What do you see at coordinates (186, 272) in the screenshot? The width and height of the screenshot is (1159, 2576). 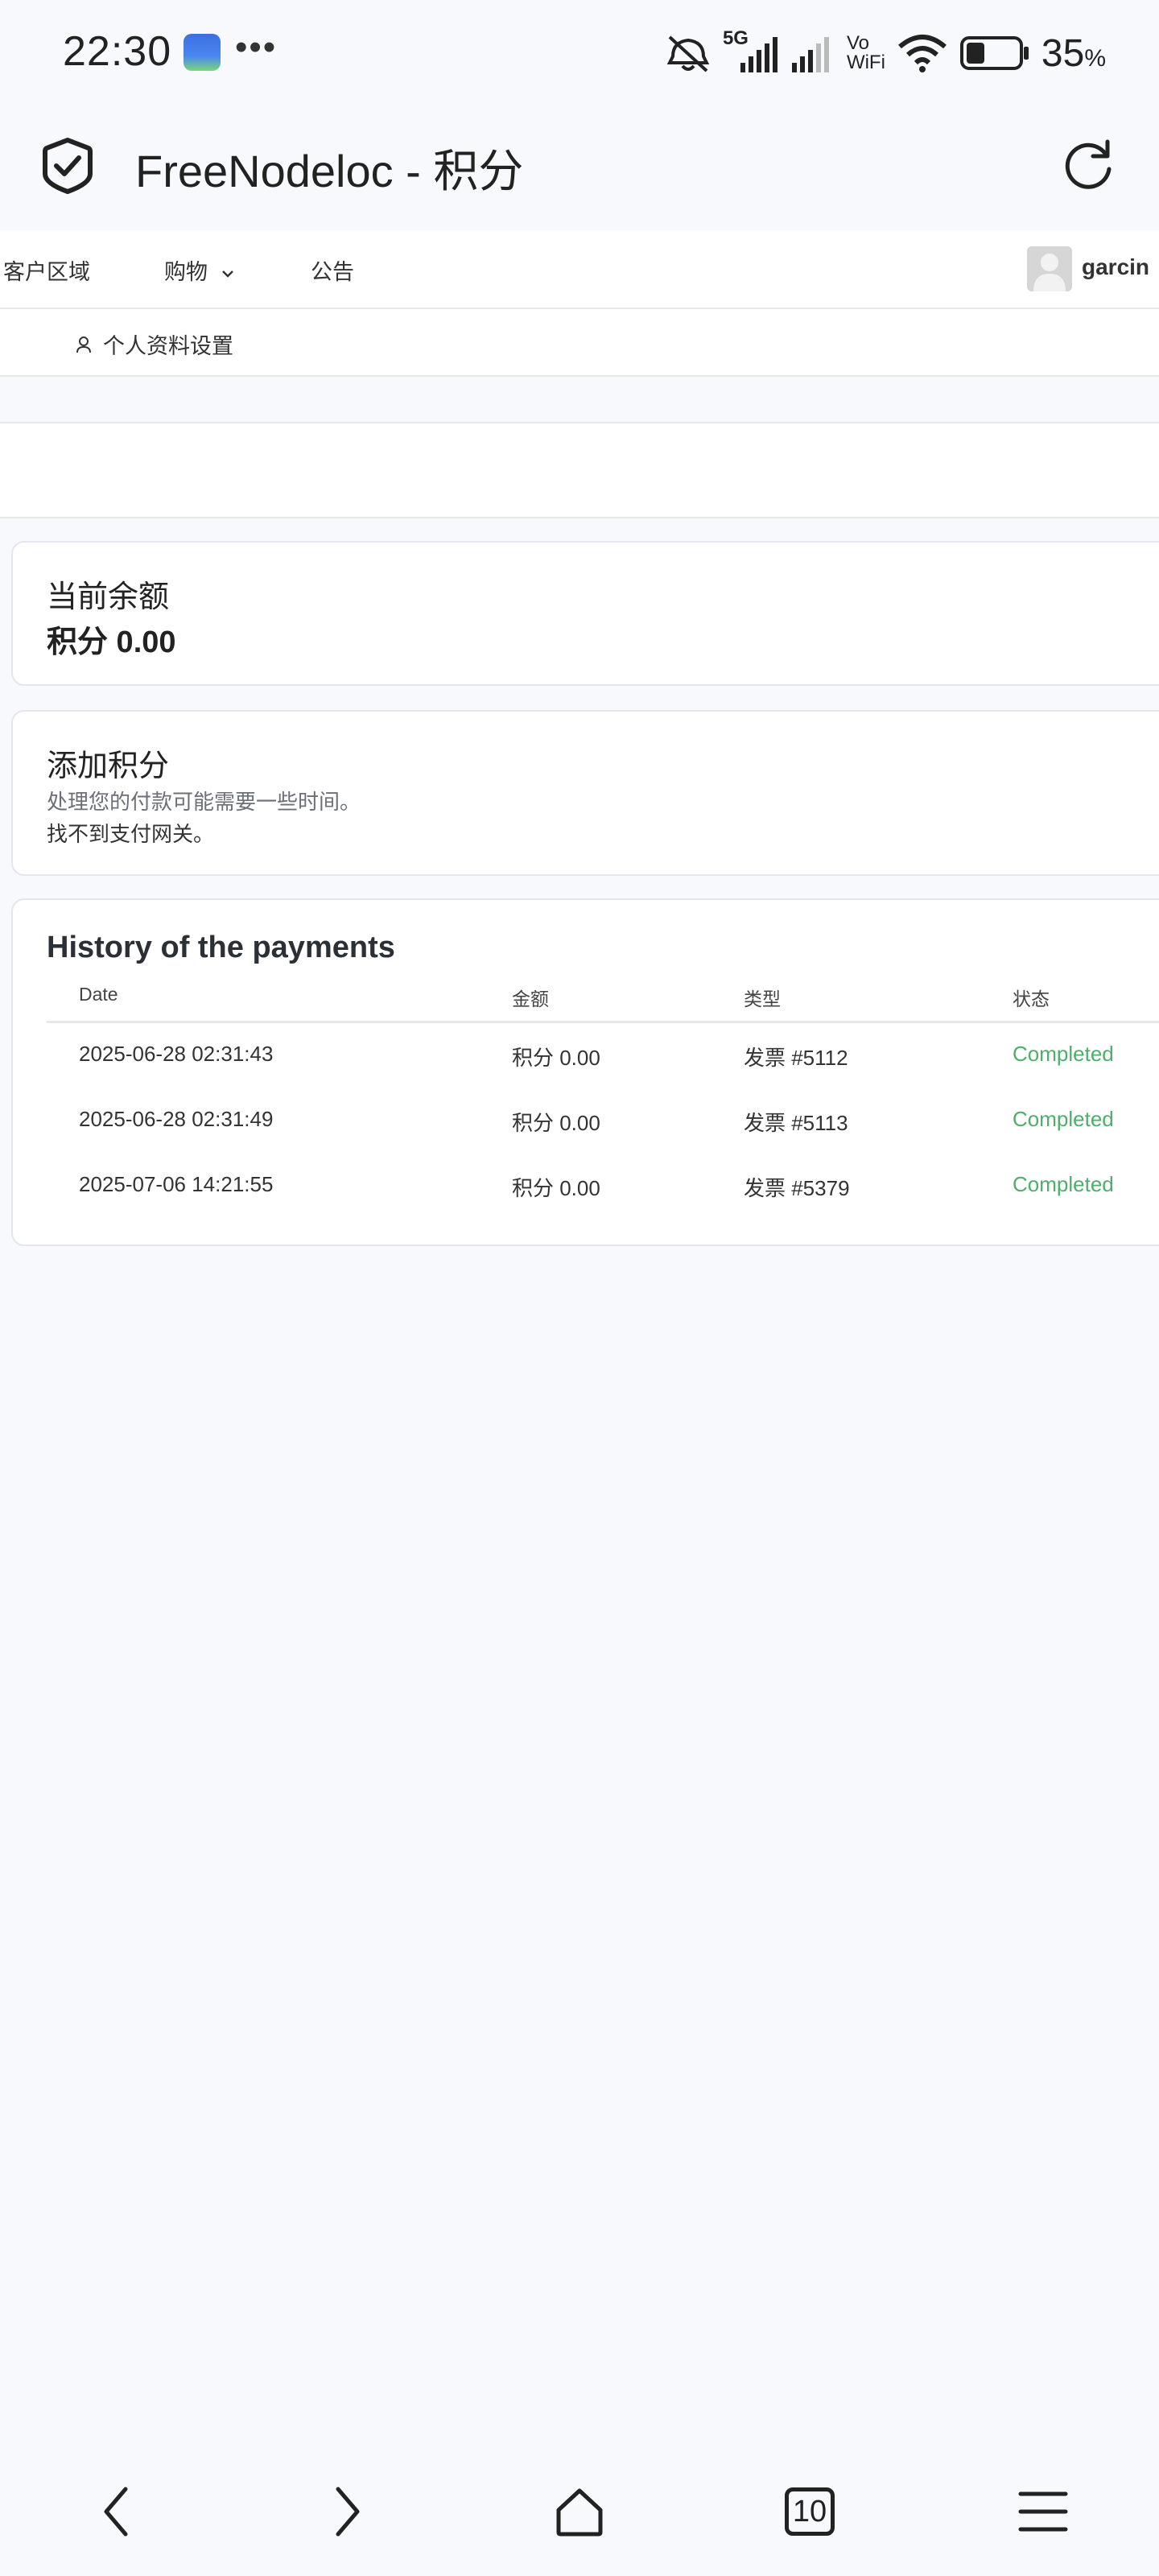 I see `nav-item-shop-label: 购物` at bounding box center [186, 272].